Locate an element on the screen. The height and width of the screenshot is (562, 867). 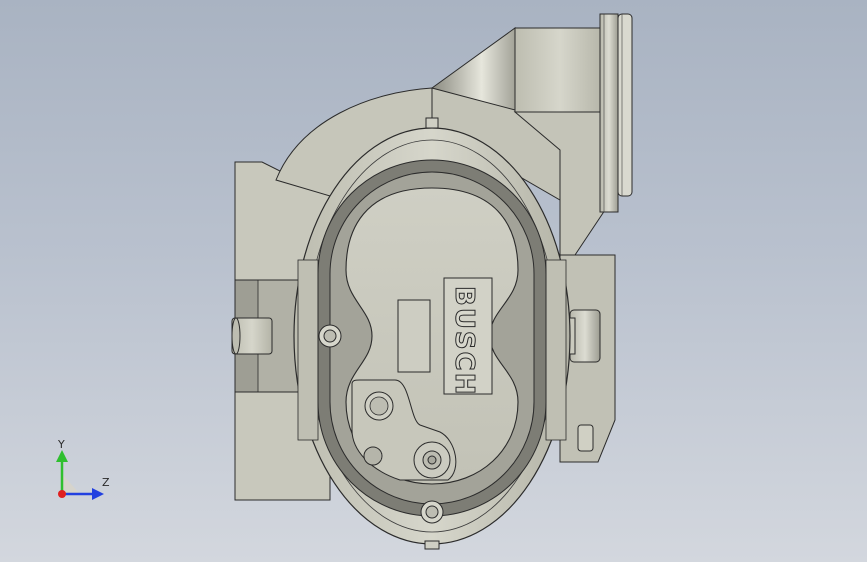
inlet-flange is located at coordinates (616, 113).